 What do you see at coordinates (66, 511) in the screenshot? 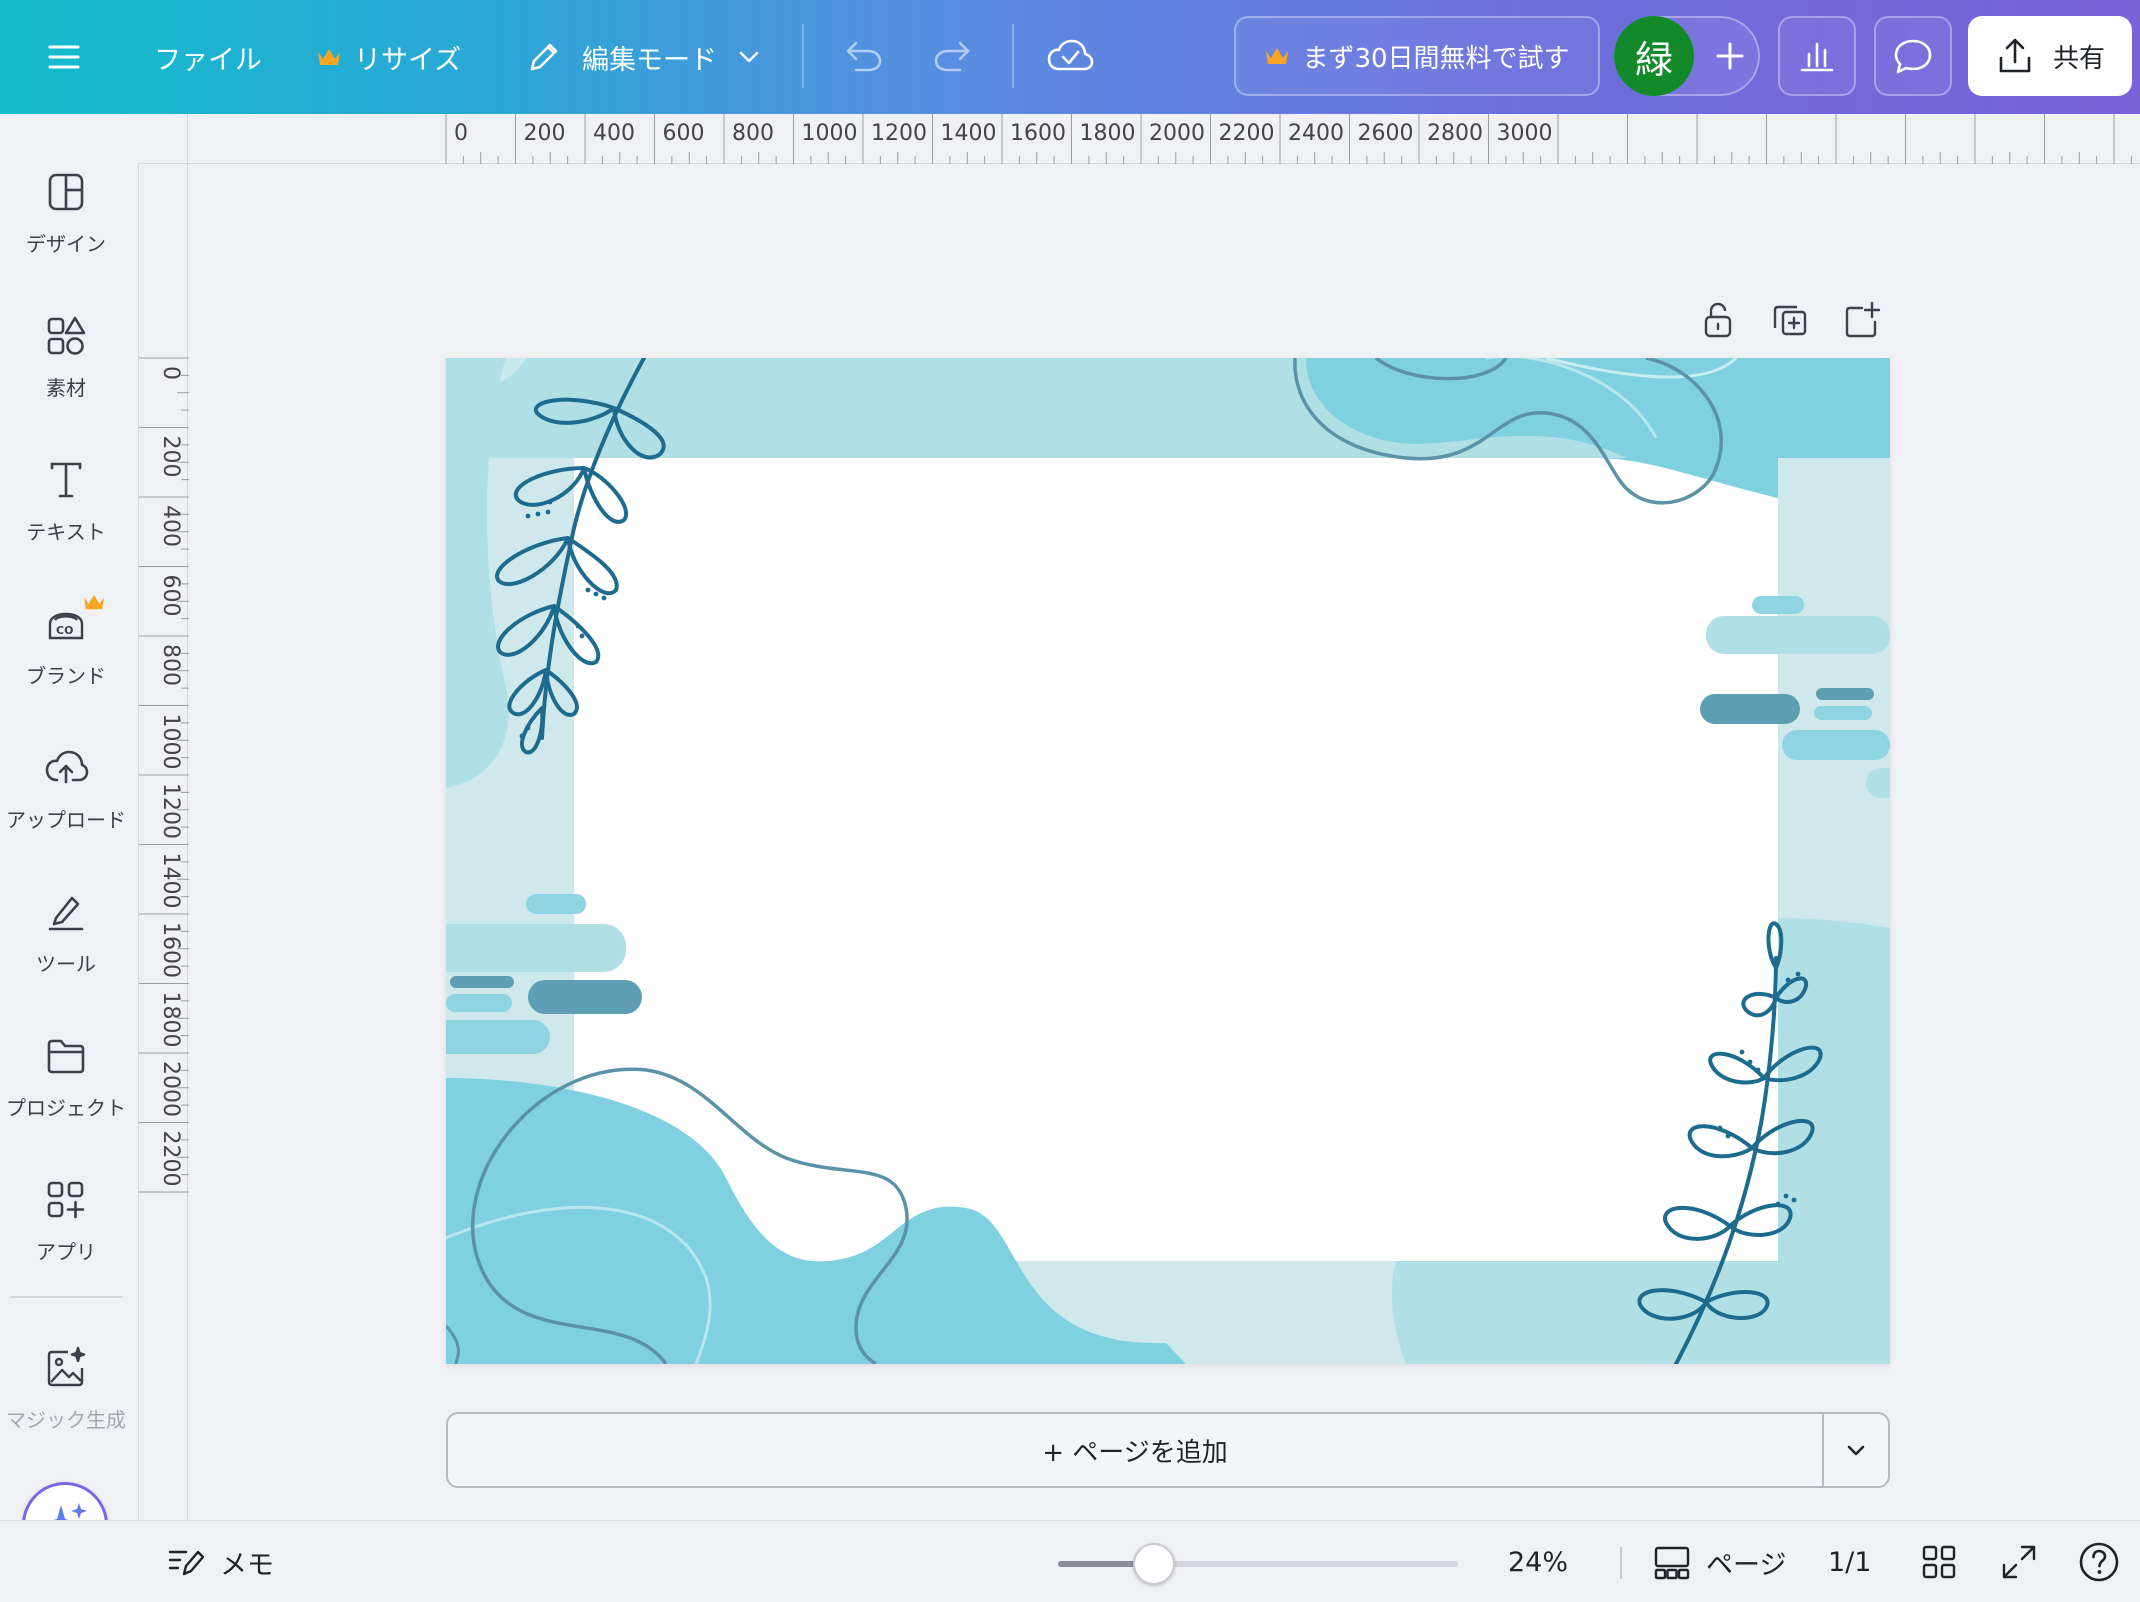
I see `sidebar-item-text: テキスト` at bounding box center [66, 511].